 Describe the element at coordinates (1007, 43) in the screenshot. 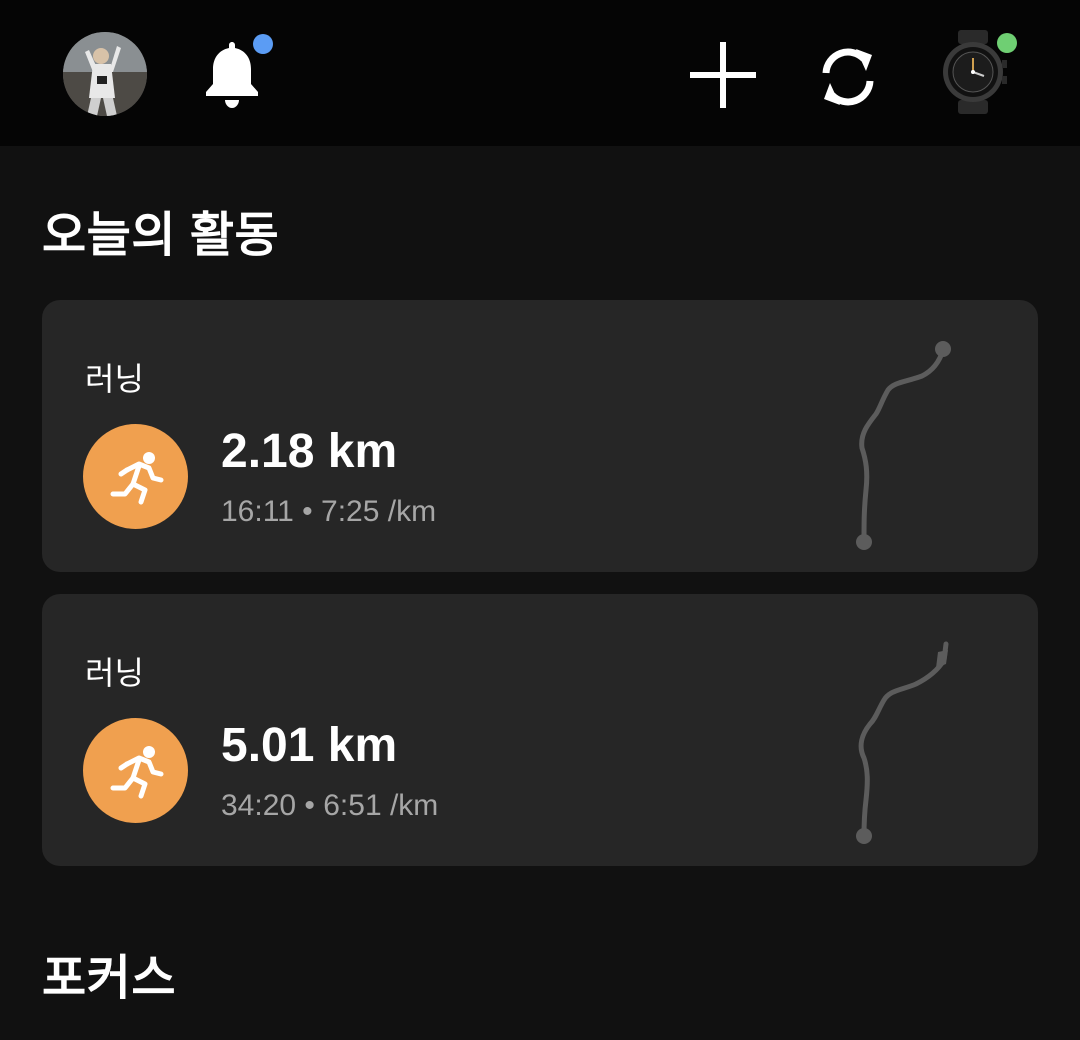

I see `device-status-badge` at that location.